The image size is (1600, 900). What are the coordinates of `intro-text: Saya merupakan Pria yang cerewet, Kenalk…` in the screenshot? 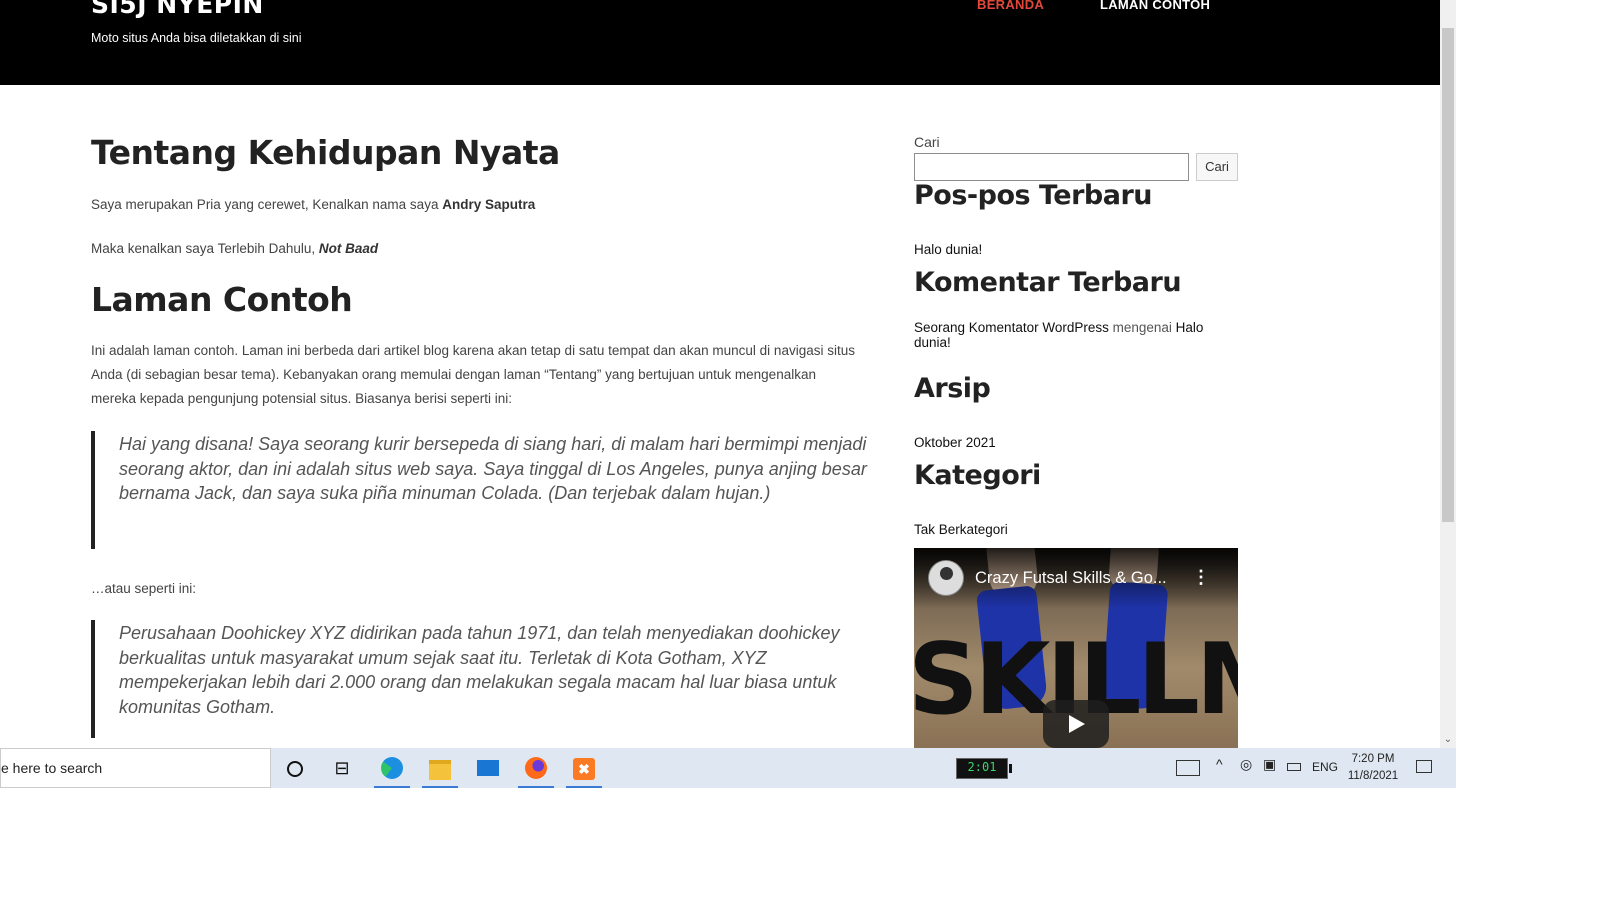 It's located at (267, 204).